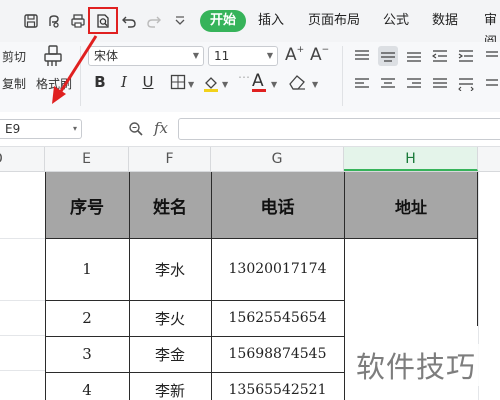 This screenshot has width=500, height=400. What do you see at coordinates (75, 69) in the screenshot?
I see `annotation-arrow-icon` at bounding box center [75, 69].